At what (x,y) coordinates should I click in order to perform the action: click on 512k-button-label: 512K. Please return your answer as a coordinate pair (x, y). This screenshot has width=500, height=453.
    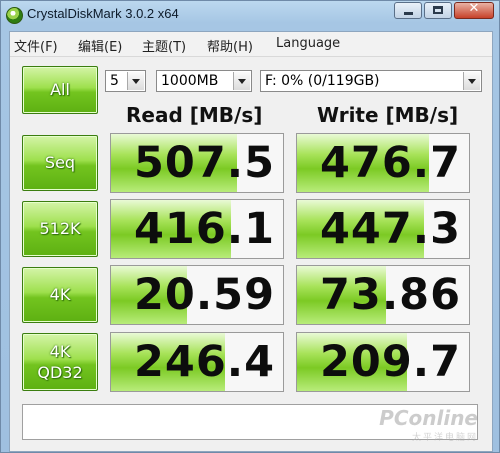
    Looking at the image, I should click on (60, 228).